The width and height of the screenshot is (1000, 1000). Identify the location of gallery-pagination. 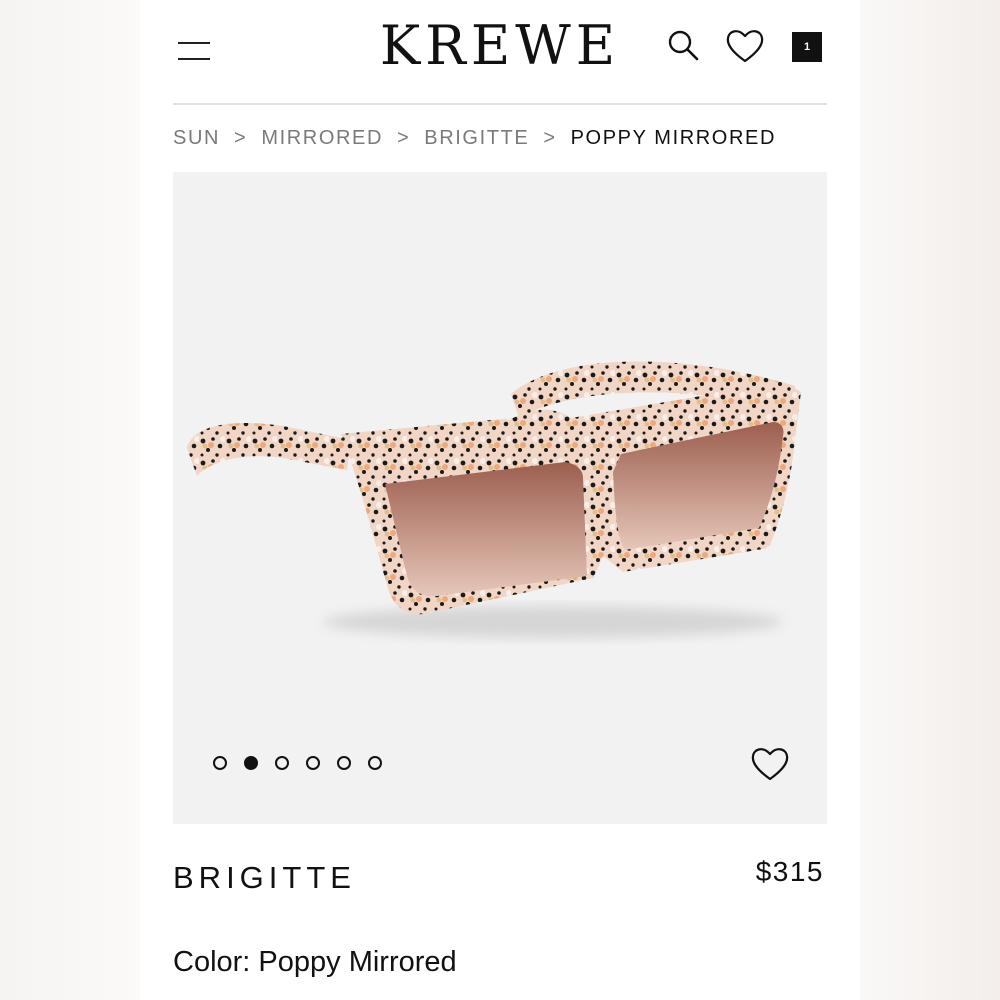
(306, 763).